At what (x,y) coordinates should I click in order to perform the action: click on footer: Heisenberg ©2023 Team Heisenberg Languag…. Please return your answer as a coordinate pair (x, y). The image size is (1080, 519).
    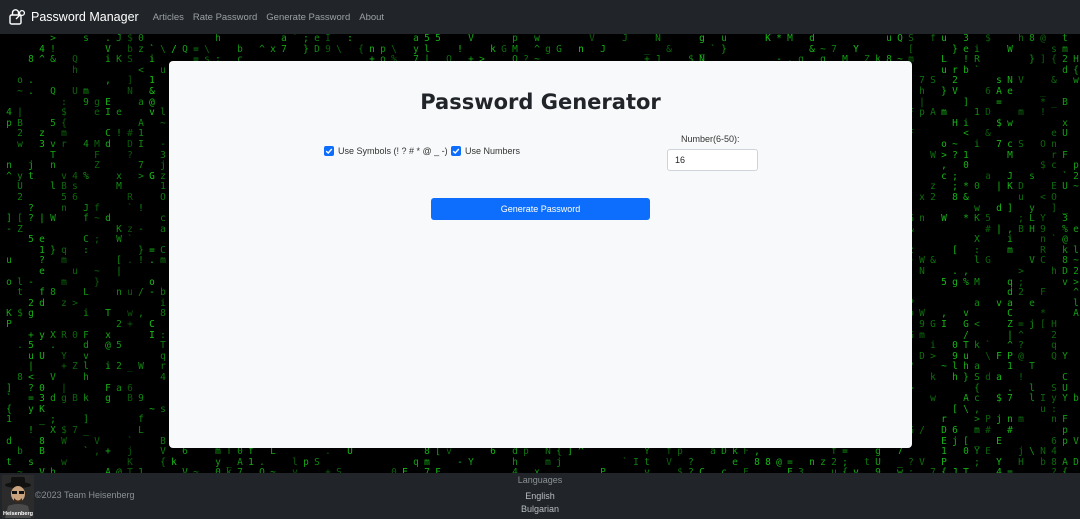
    Looking at the image, I should click on (540, 496).